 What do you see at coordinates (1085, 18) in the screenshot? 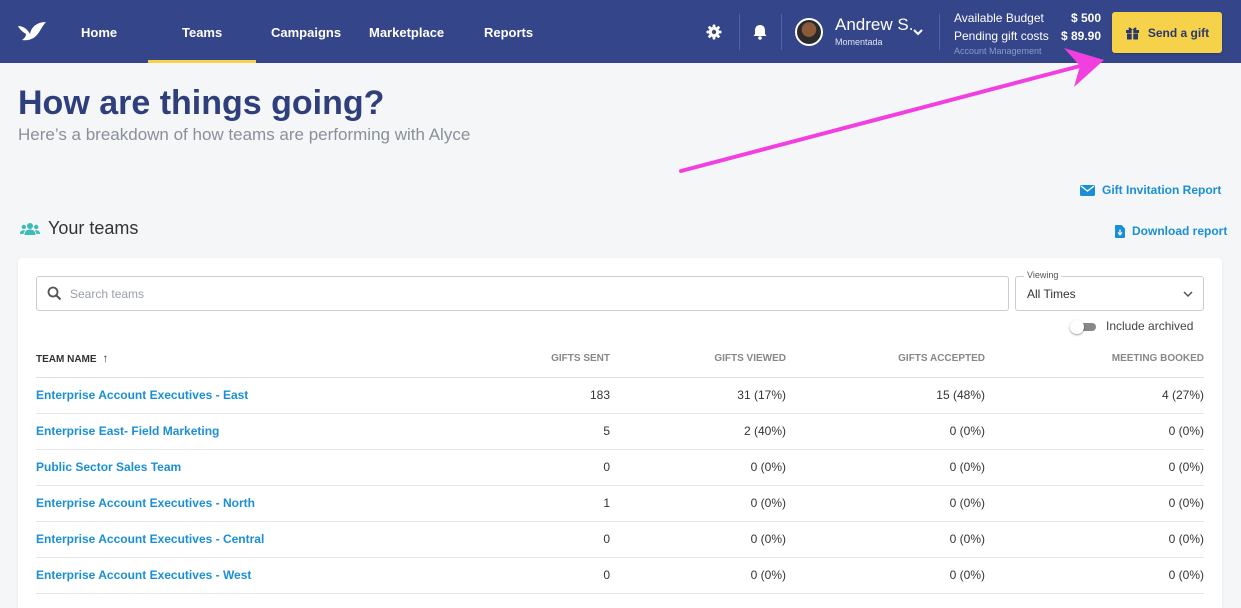
I see `available-budget-value: $ 500` at bounding box center [1085, 18].